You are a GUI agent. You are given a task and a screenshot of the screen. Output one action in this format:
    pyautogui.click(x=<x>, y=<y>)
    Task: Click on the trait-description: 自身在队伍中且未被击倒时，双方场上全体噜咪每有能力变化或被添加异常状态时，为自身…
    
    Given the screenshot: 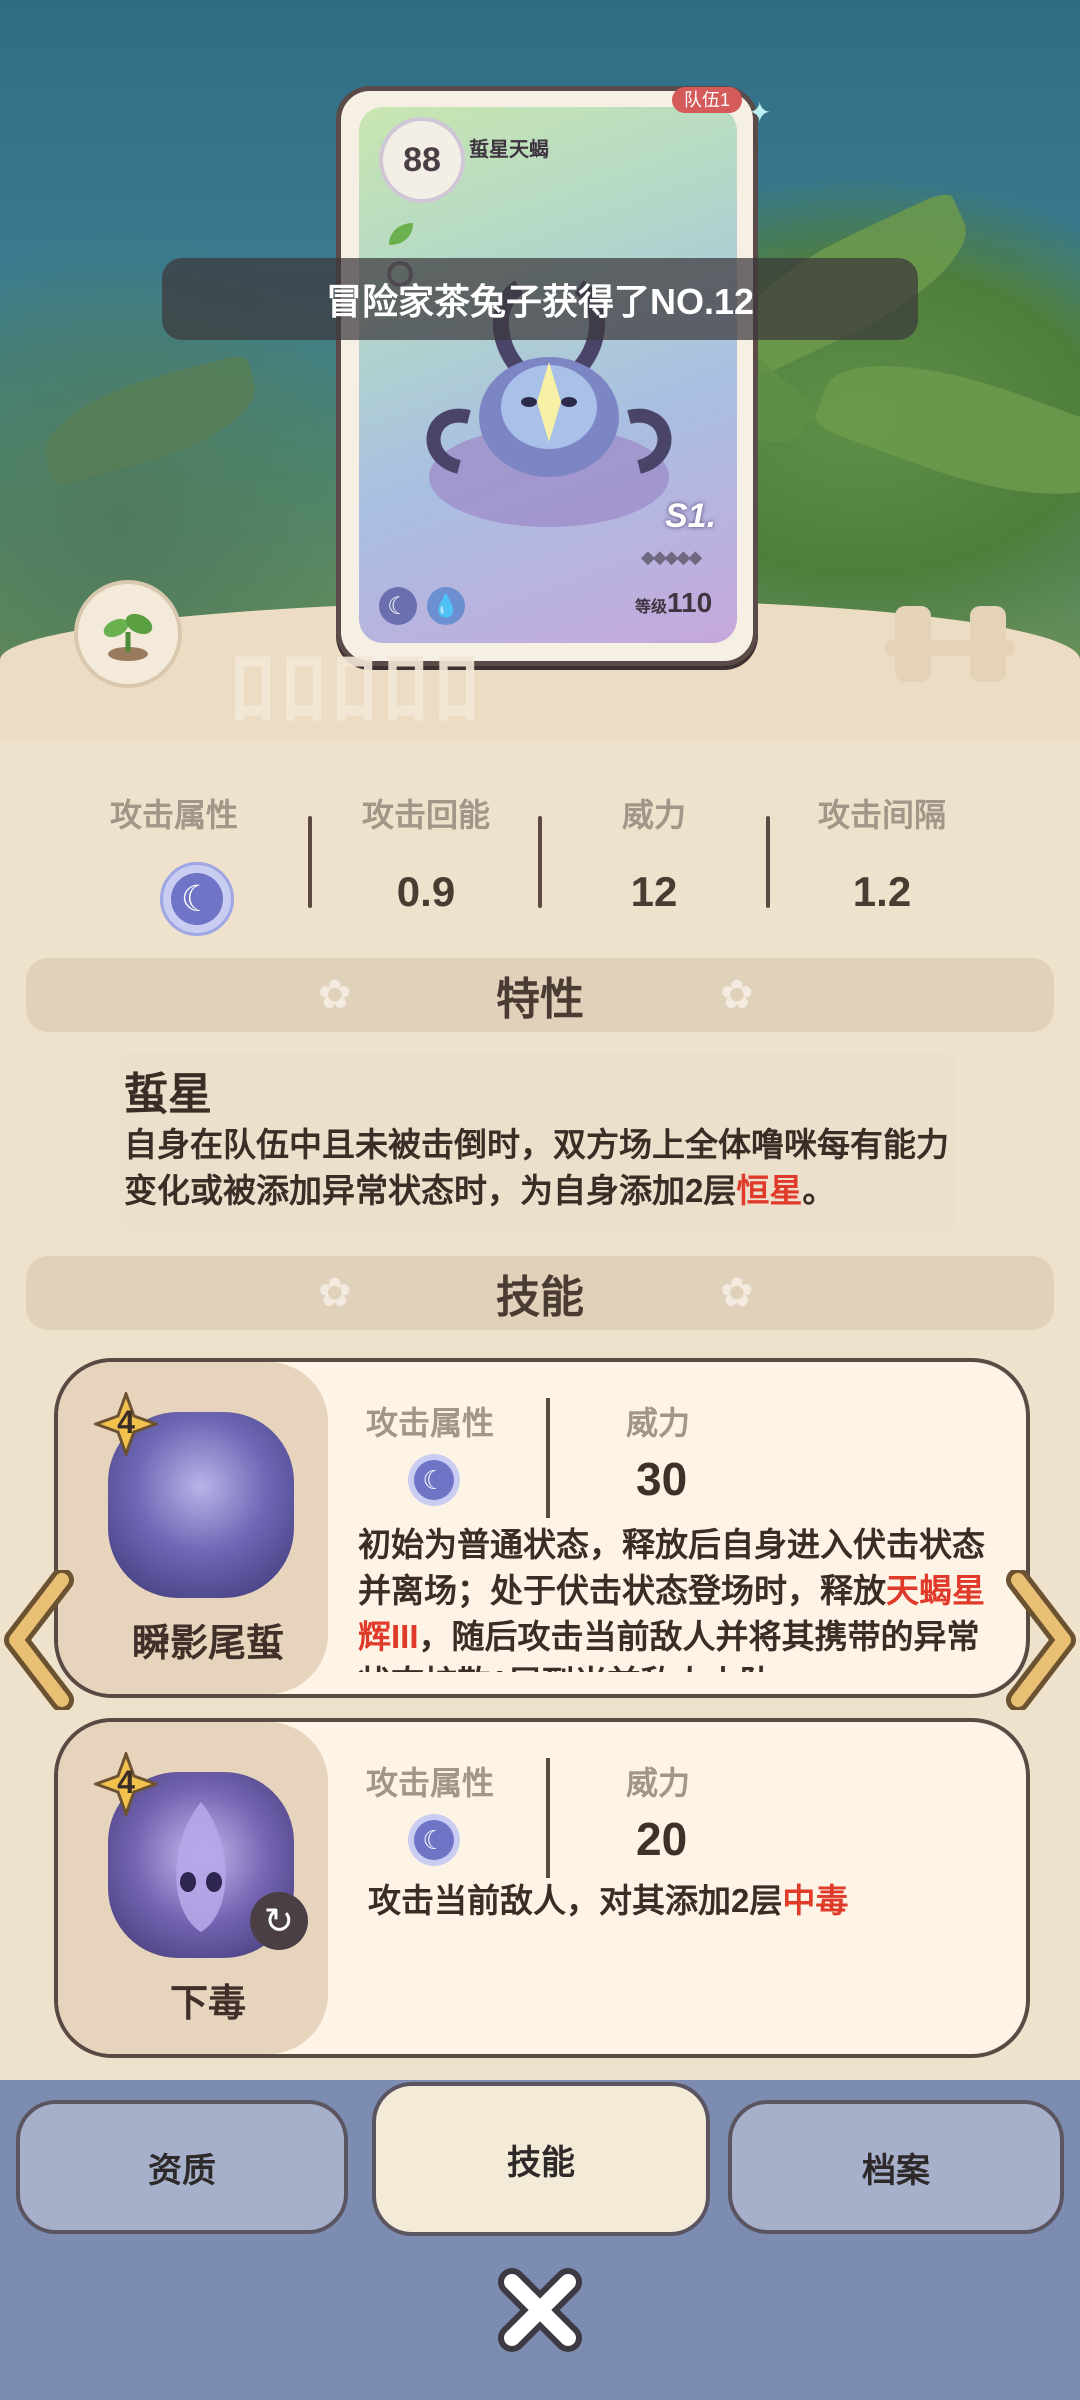 What is the action you would take?
    pyautogui.click(x=536, y=1167)
    